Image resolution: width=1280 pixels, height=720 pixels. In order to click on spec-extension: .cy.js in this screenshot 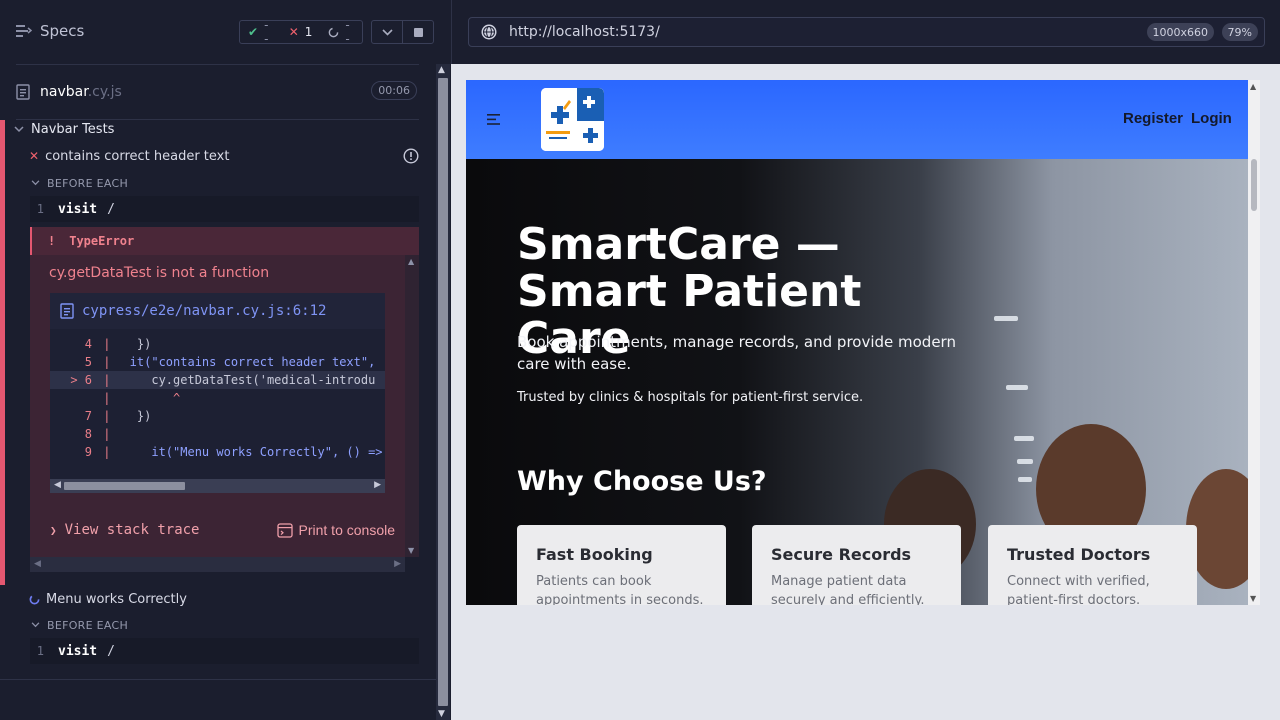, I will do `click(104, 92)`.